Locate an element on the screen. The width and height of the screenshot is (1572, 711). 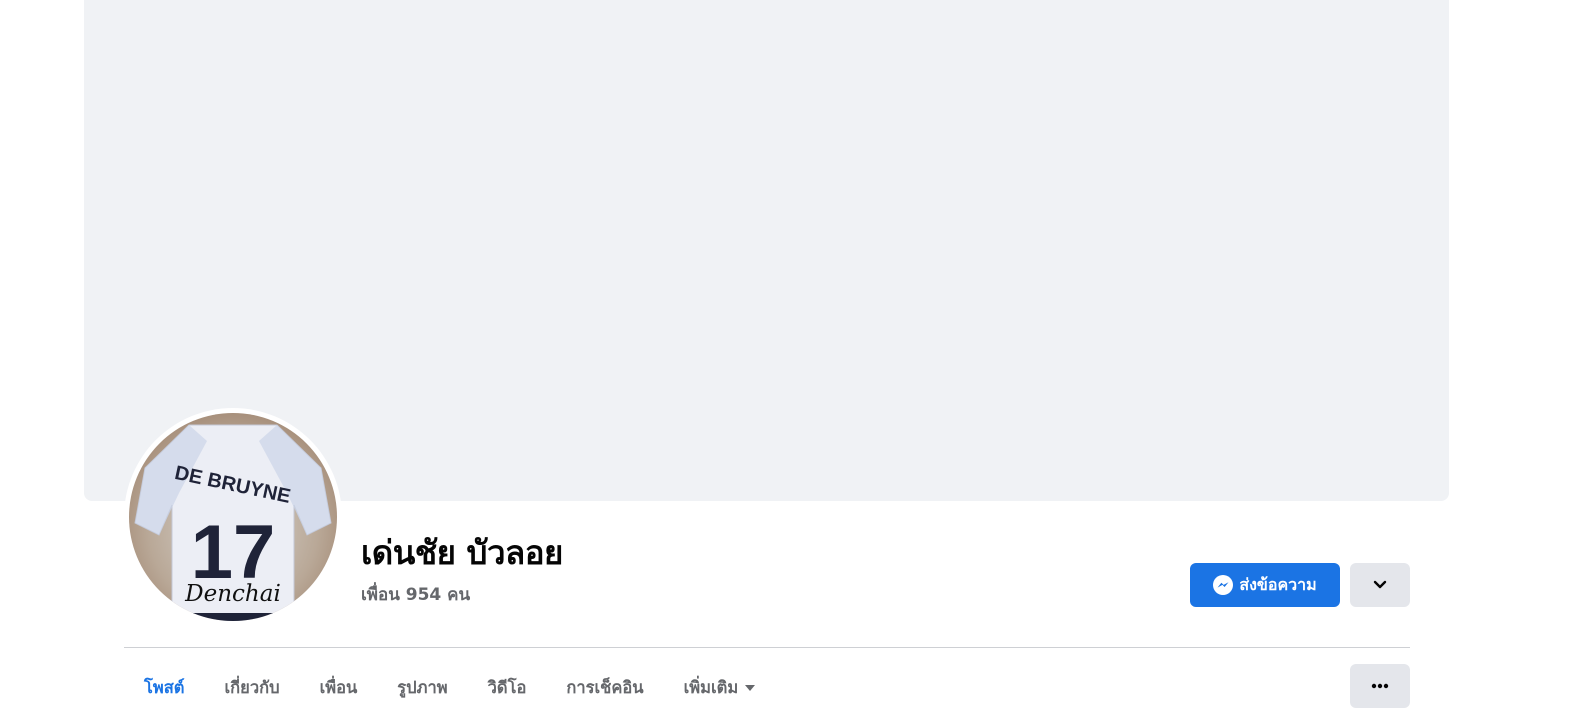
tab-posts: โพสต์ is located at coordinates (164, 687).